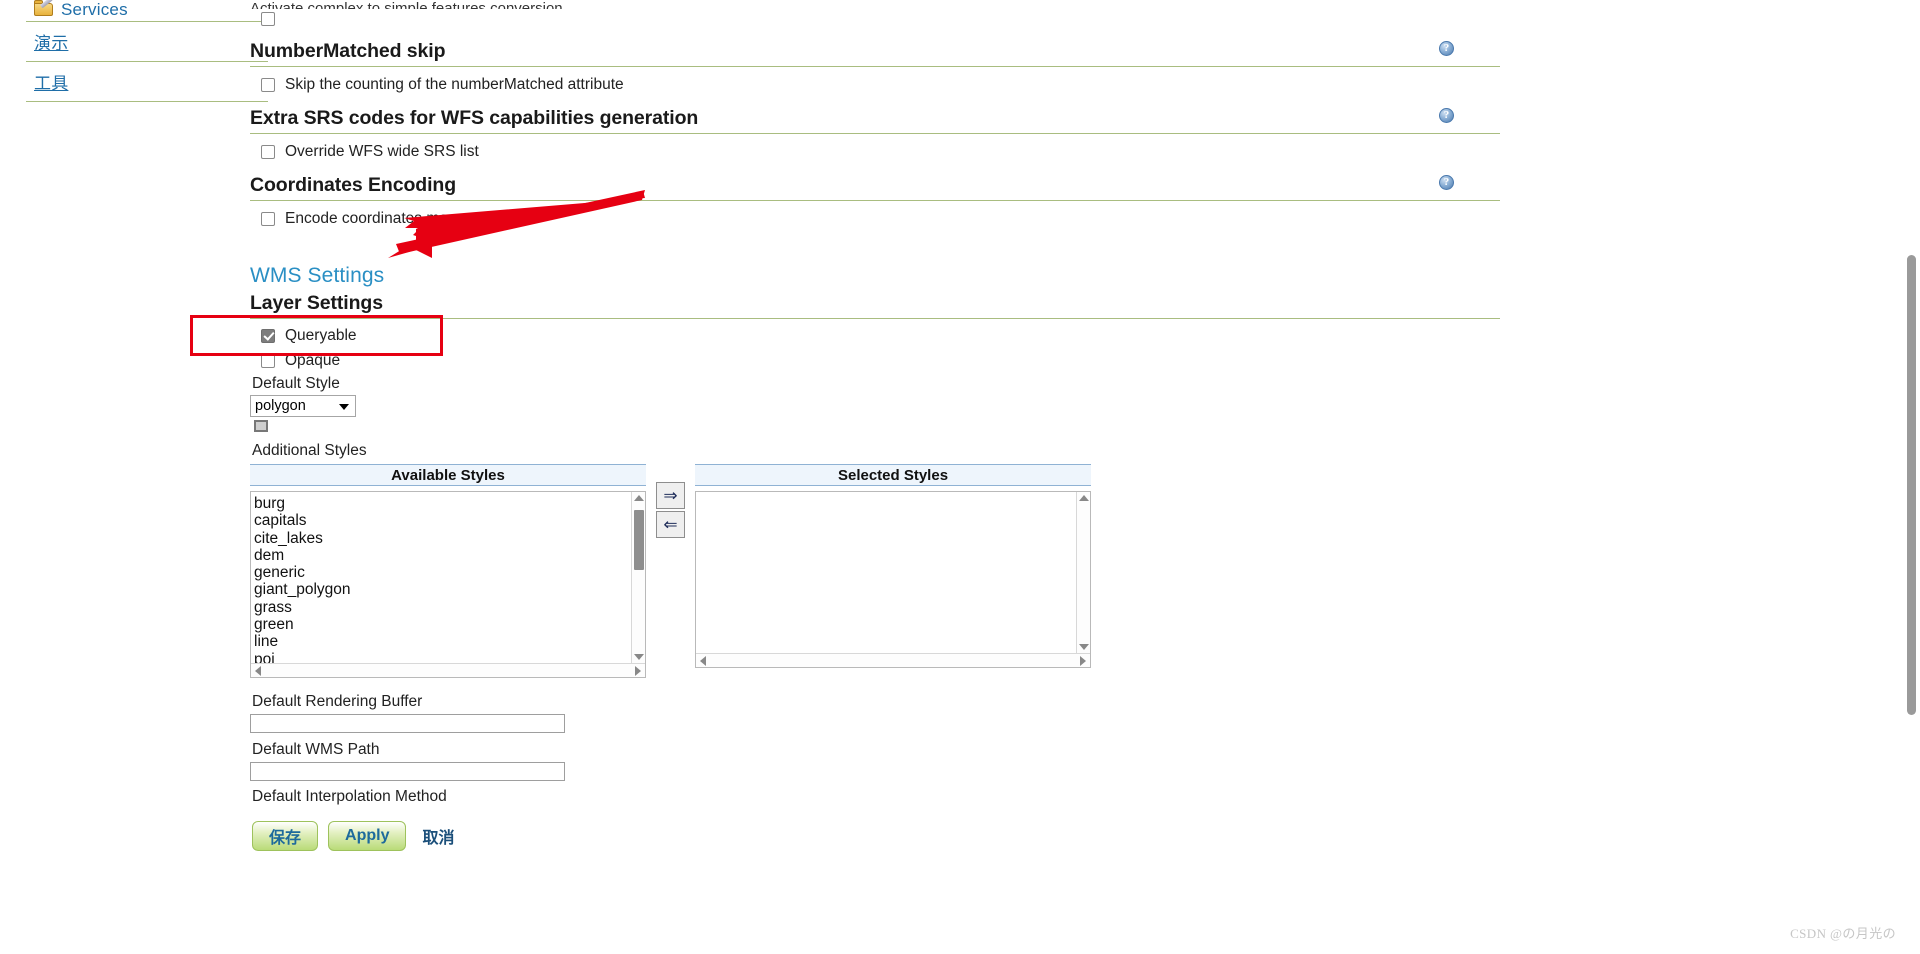 This screenshot has width=1920, height=954. Describe the element at coordinates (1446, 48) in the screenshot. I see `help-icon-numbermatched-skip: ?` at that location.